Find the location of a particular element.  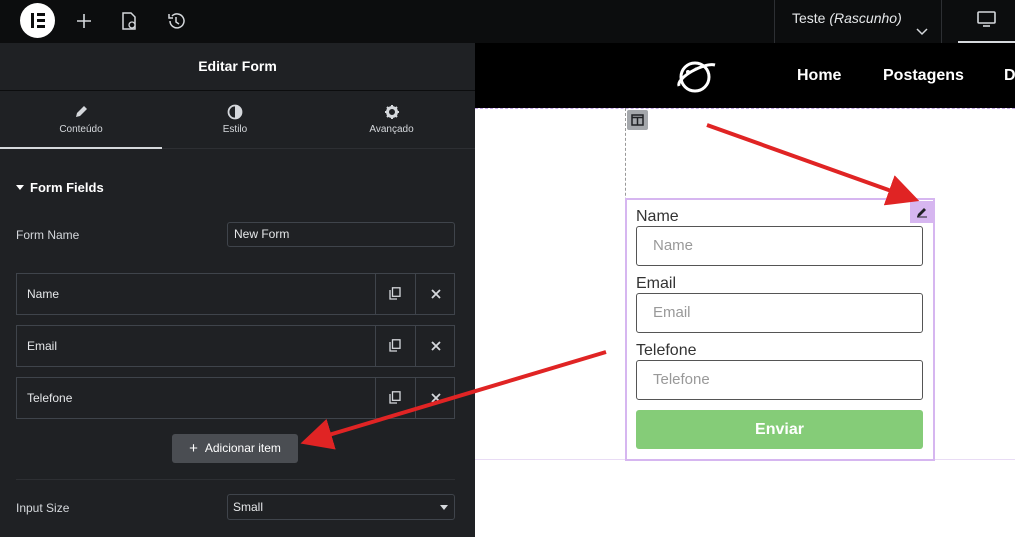

repeater-item: Name is located at coordinates (235, 294).